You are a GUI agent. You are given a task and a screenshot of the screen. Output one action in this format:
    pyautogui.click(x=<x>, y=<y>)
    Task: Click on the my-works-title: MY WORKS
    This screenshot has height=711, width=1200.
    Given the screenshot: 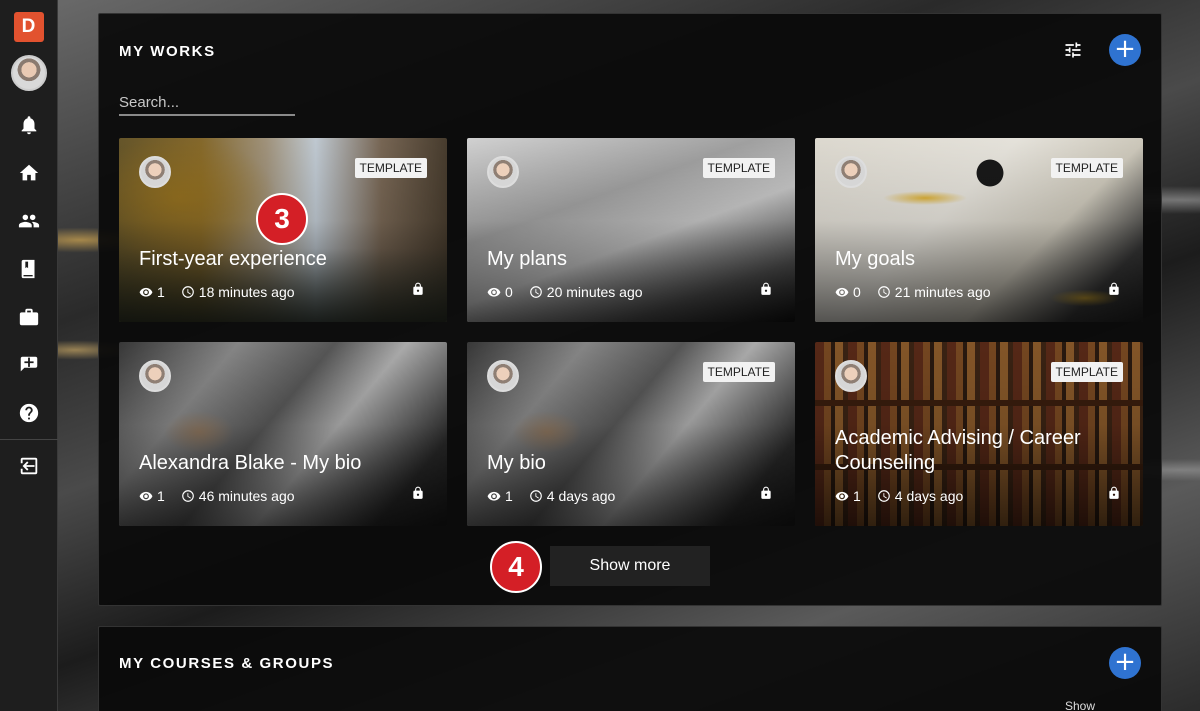 What is the action you would take?
    pyautogui.click(x=167, y=51)
    